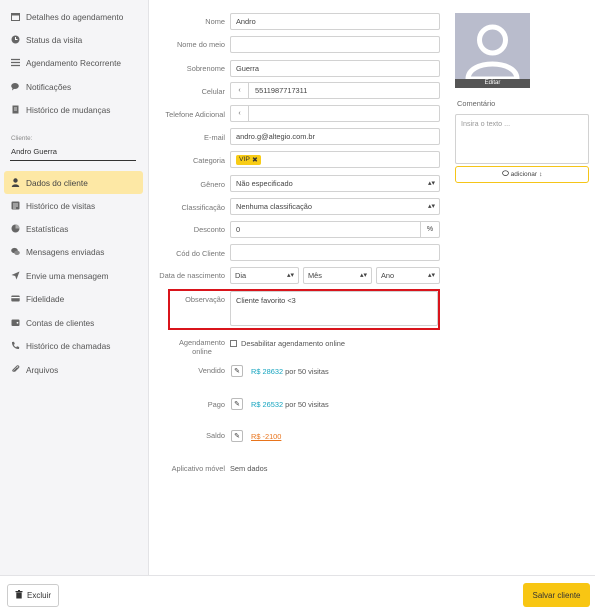 The height and width of the screenshot is (613, 595). What do you see at coordinates (335, 90) in the screenshot?
I see `celular-field: ‹ 5511987717311` at bounding box center [335, 90].